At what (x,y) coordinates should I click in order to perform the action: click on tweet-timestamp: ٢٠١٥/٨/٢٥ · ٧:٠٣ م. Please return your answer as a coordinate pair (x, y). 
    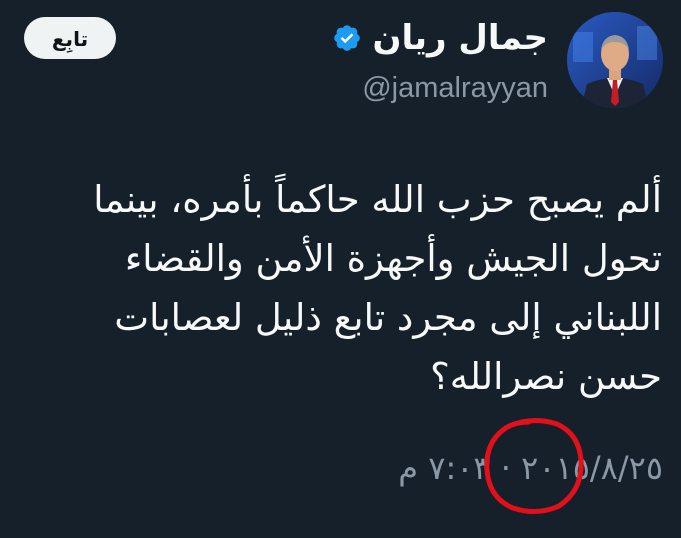
    Looking at the image, I should click on (530, 468).